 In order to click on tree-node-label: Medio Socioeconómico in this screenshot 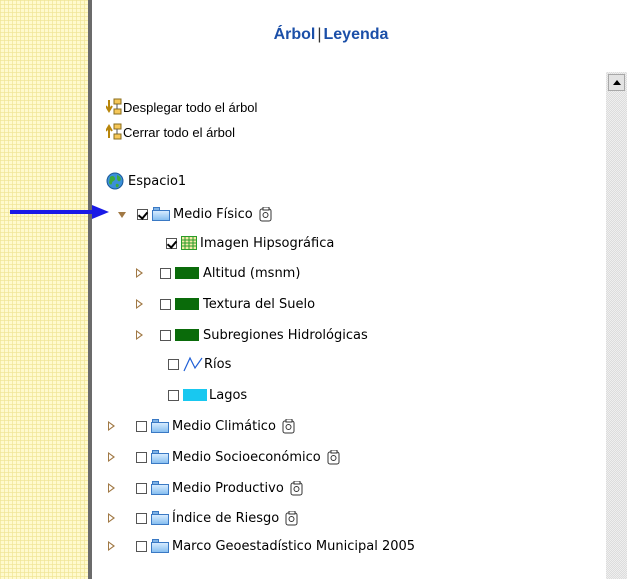, I will do `click(246, 457)`.